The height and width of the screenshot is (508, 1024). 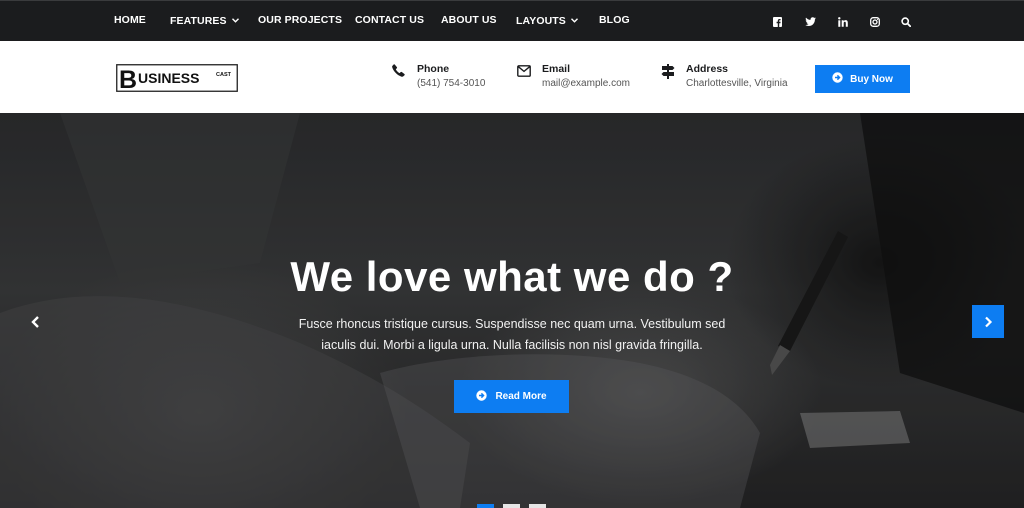 I want to click on nav-item-features: FEATURES, so click(x=204, y=20).